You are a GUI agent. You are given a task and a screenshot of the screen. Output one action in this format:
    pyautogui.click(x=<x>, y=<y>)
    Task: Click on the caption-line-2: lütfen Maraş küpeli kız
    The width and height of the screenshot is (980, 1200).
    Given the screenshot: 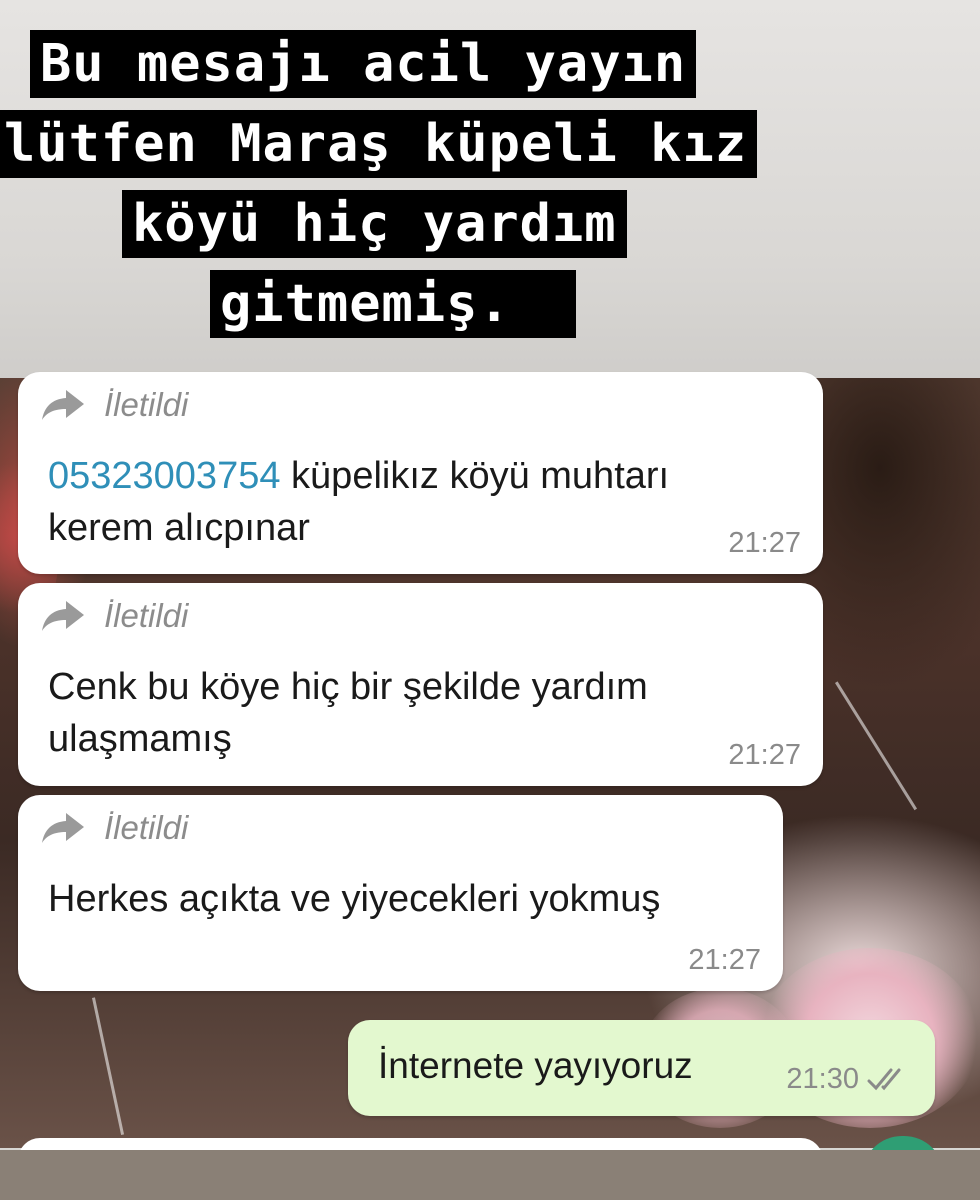 What is the action you would take?
    pyautogui.click(x=379, y=144)
    